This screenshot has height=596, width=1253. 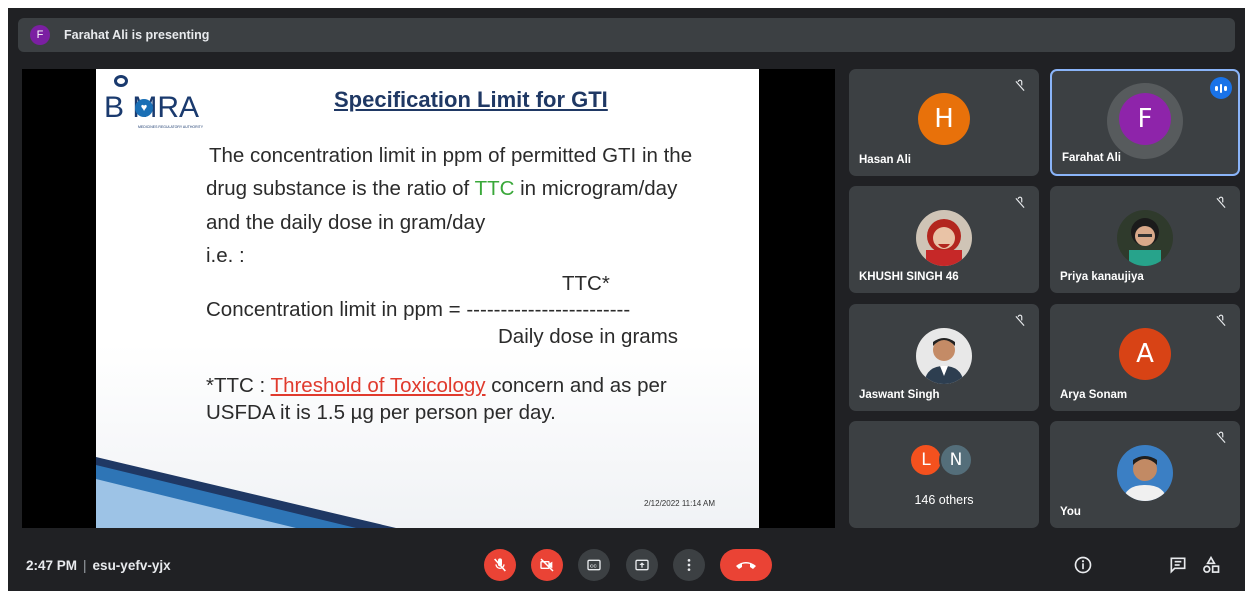 I want to click on participant-name: Arya Sonam, so click(x=1094, y=395).